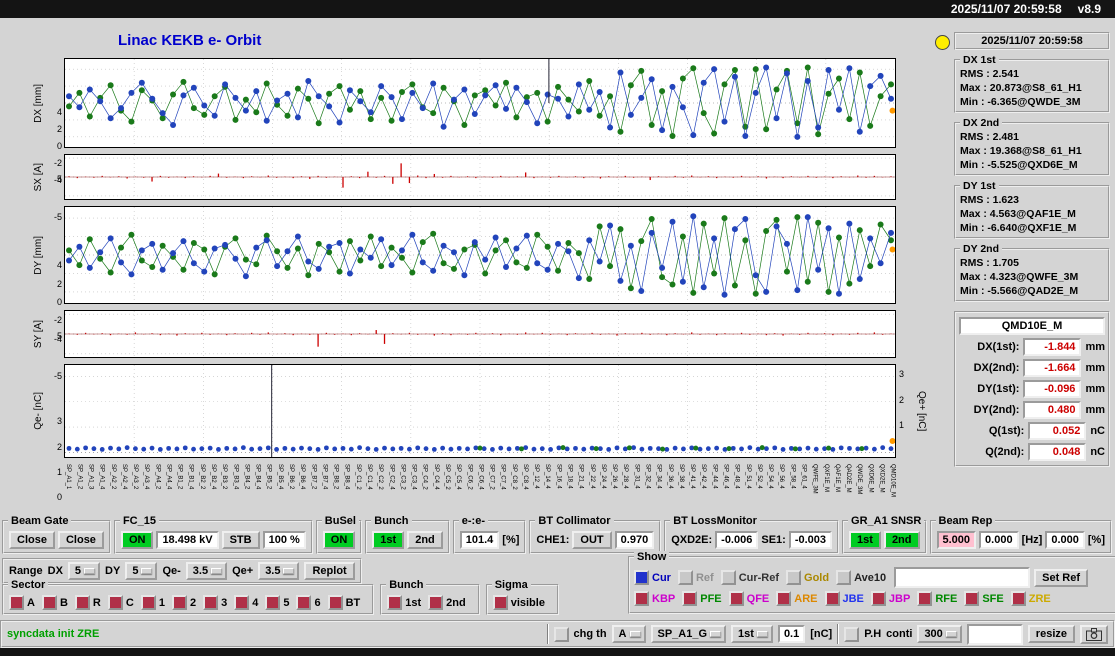  I want to click on se1-value: -0.003, so click(810, 540).